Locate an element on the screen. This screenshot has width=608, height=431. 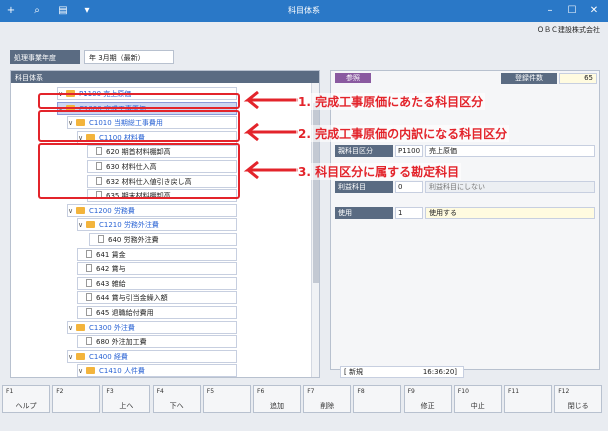
tree-node: 640 労務外注費 is located at coordinates (163, 239).